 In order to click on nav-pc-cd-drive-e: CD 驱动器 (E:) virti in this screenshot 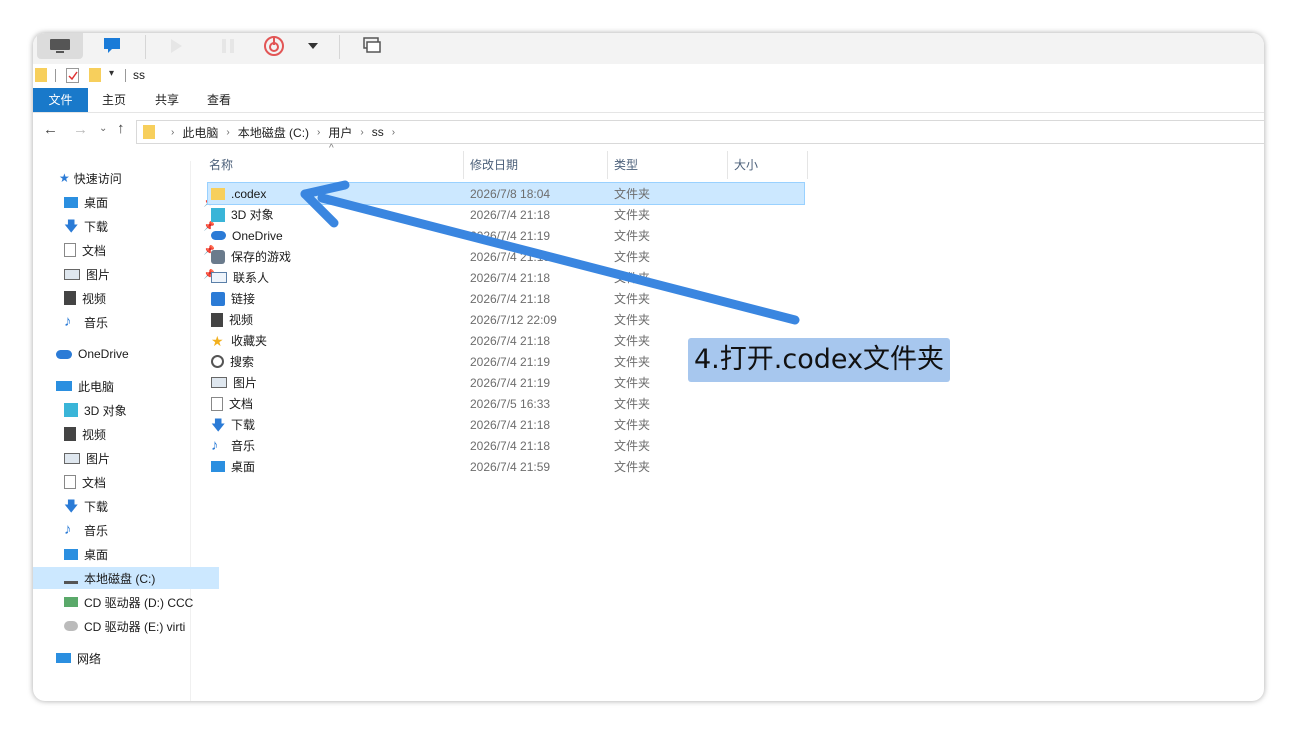, I will do `click(126, 626)`.